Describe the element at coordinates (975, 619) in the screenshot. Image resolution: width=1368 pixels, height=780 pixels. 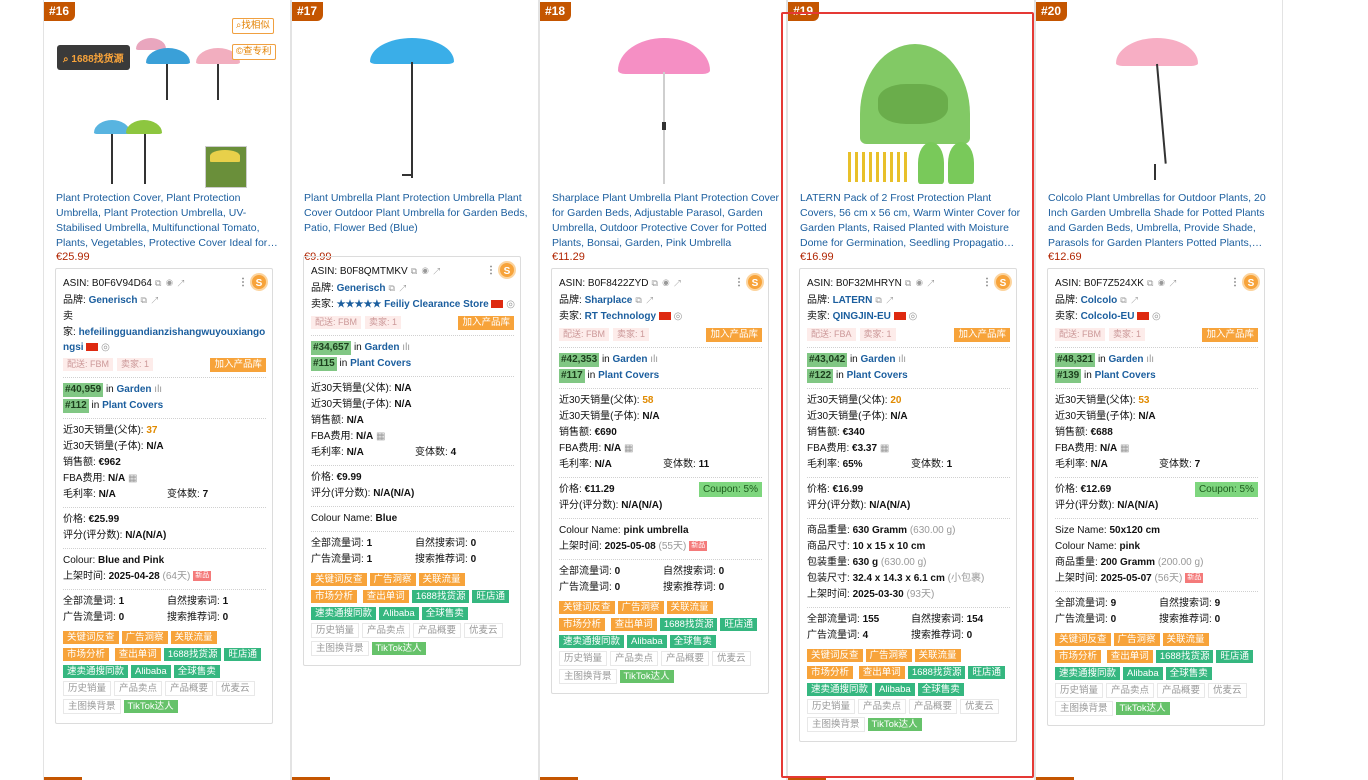
I see `organic: 154` at that location.